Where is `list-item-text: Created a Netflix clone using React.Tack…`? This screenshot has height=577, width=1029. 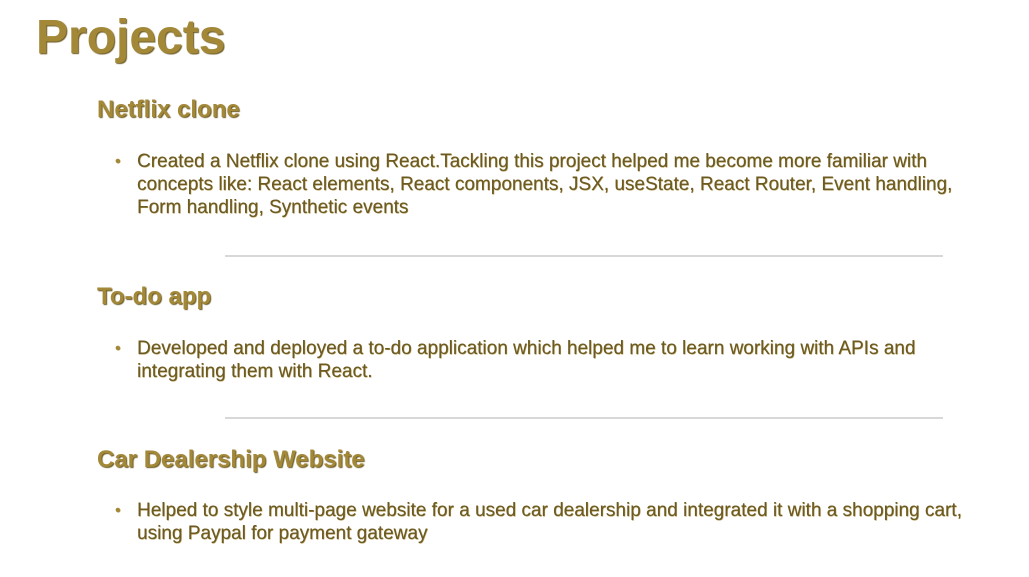 list-item-text: Created a Netflix clone using React.Tack… is located at coordinates (545, 184).